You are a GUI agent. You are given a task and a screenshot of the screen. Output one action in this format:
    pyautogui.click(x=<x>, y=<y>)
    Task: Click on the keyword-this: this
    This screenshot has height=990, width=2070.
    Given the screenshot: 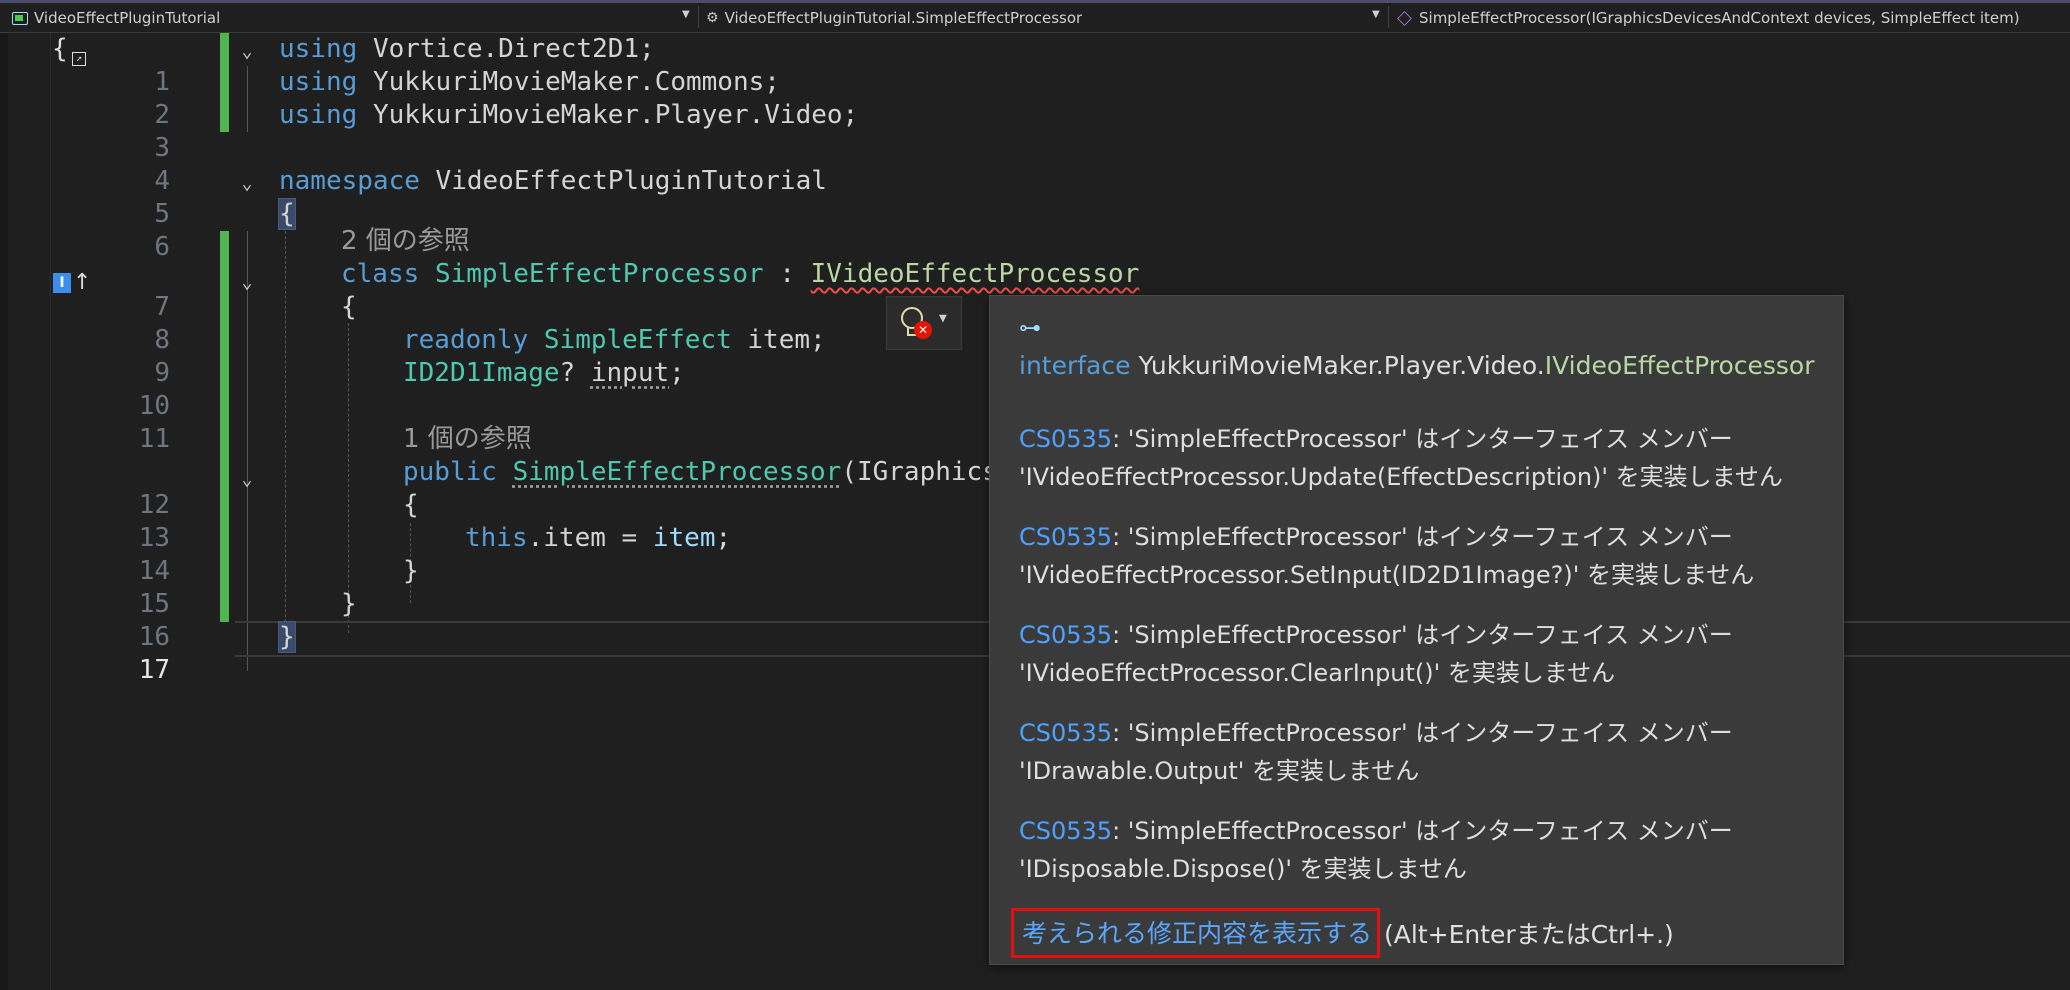 What is the action you would take?
    pyautogui.click(x=496, y=538)
    